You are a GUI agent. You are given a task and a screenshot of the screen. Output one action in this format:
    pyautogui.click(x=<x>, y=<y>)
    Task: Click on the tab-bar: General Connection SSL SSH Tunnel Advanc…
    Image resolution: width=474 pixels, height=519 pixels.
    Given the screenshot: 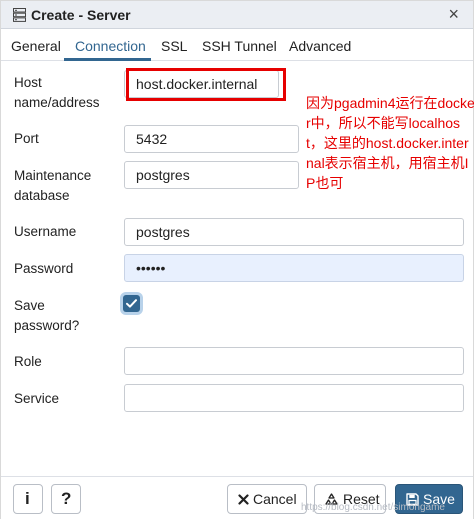 What is the action you would take?
    pyautogui.click(x=237, y=45)
    